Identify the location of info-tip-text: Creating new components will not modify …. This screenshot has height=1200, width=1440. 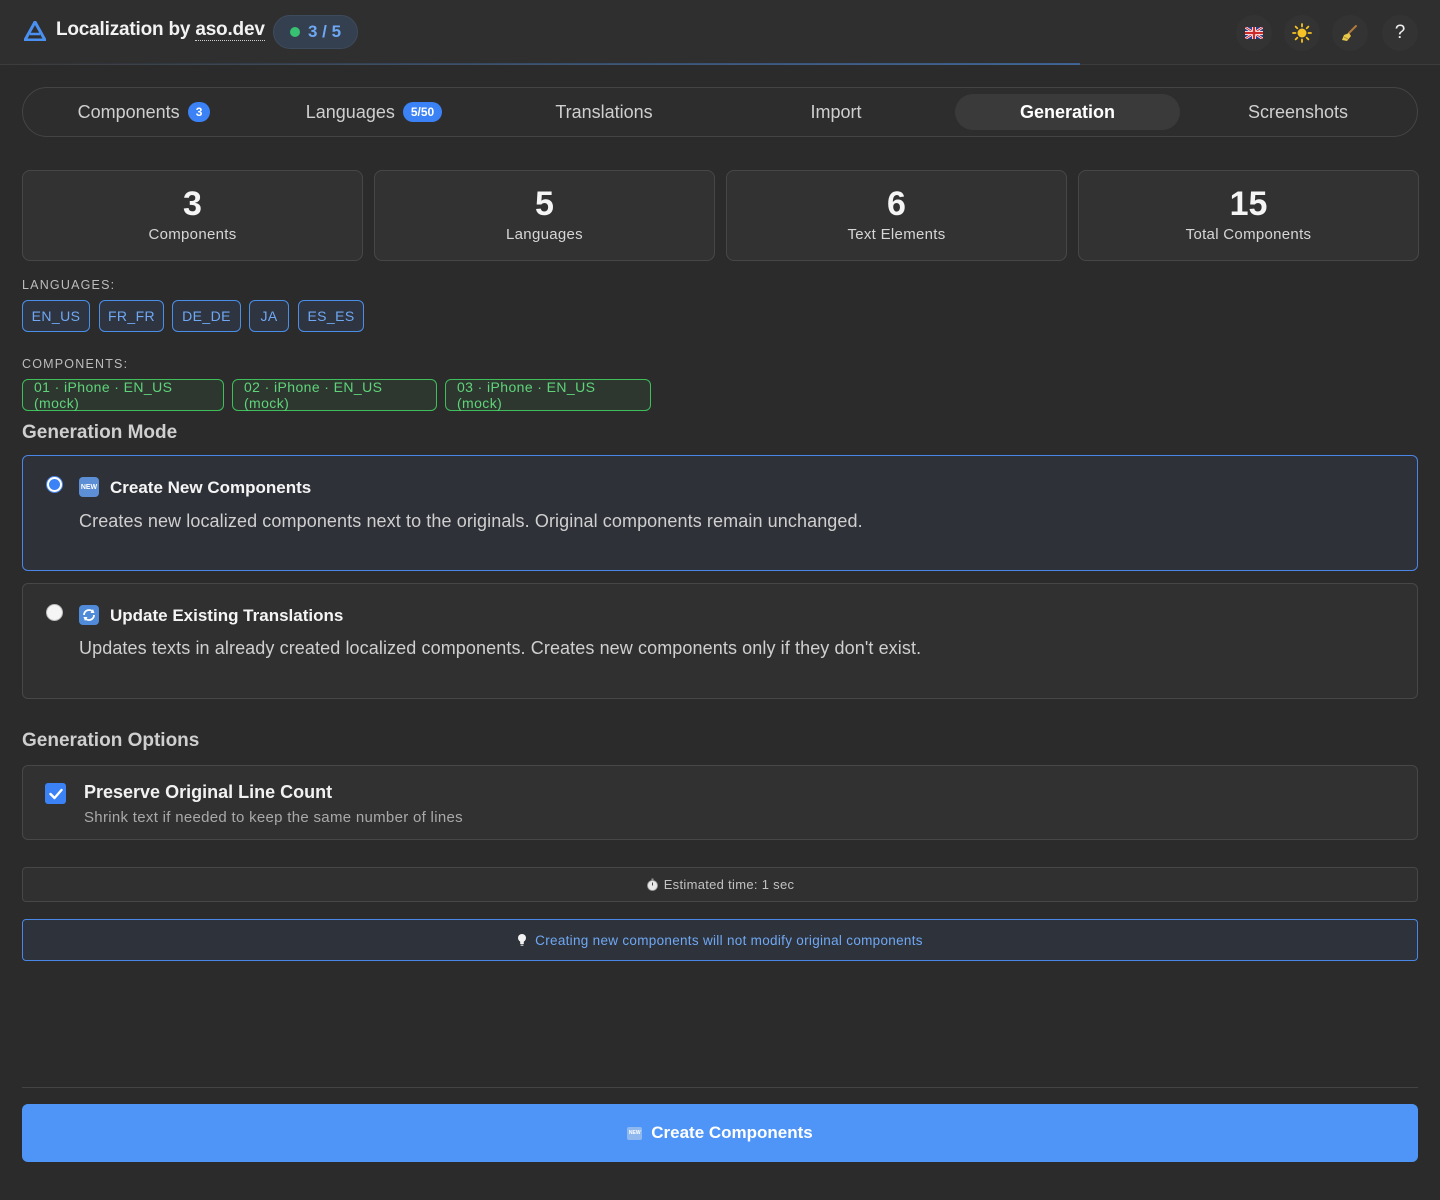
(729, 940).